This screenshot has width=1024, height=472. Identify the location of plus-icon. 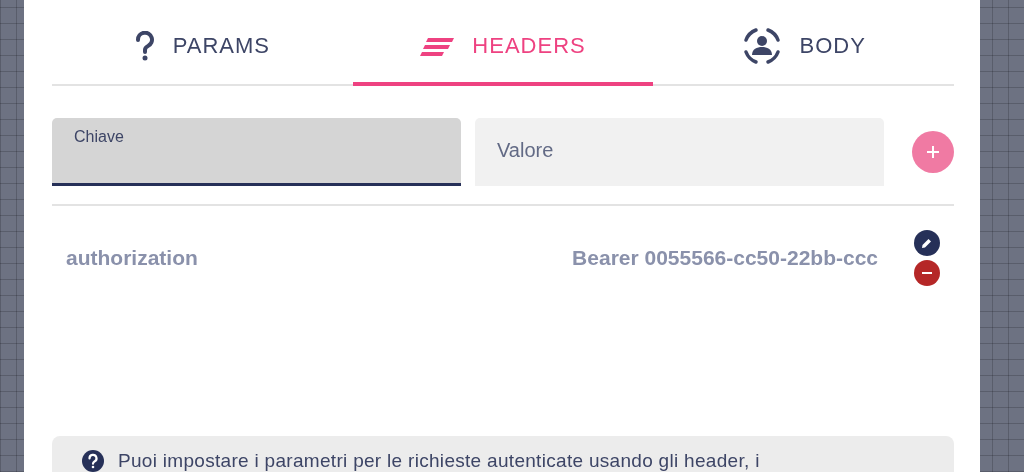
(933, 152).